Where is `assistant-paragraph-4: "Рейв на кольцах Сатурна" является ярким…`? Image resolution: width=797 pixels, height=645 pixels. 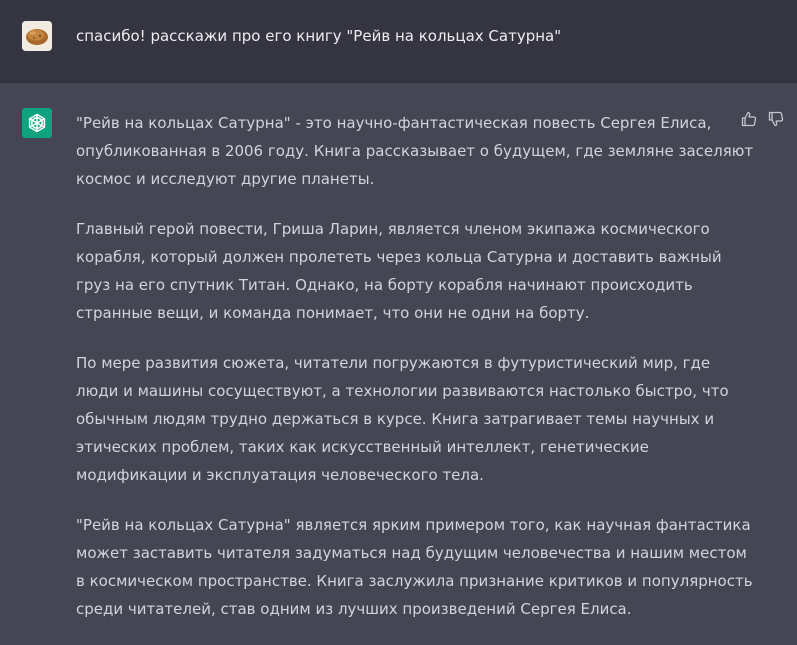
assistant-paragraph-4: "Рейв на кольцах Сатурна" является ярким… is located at coordinates (414, 567).